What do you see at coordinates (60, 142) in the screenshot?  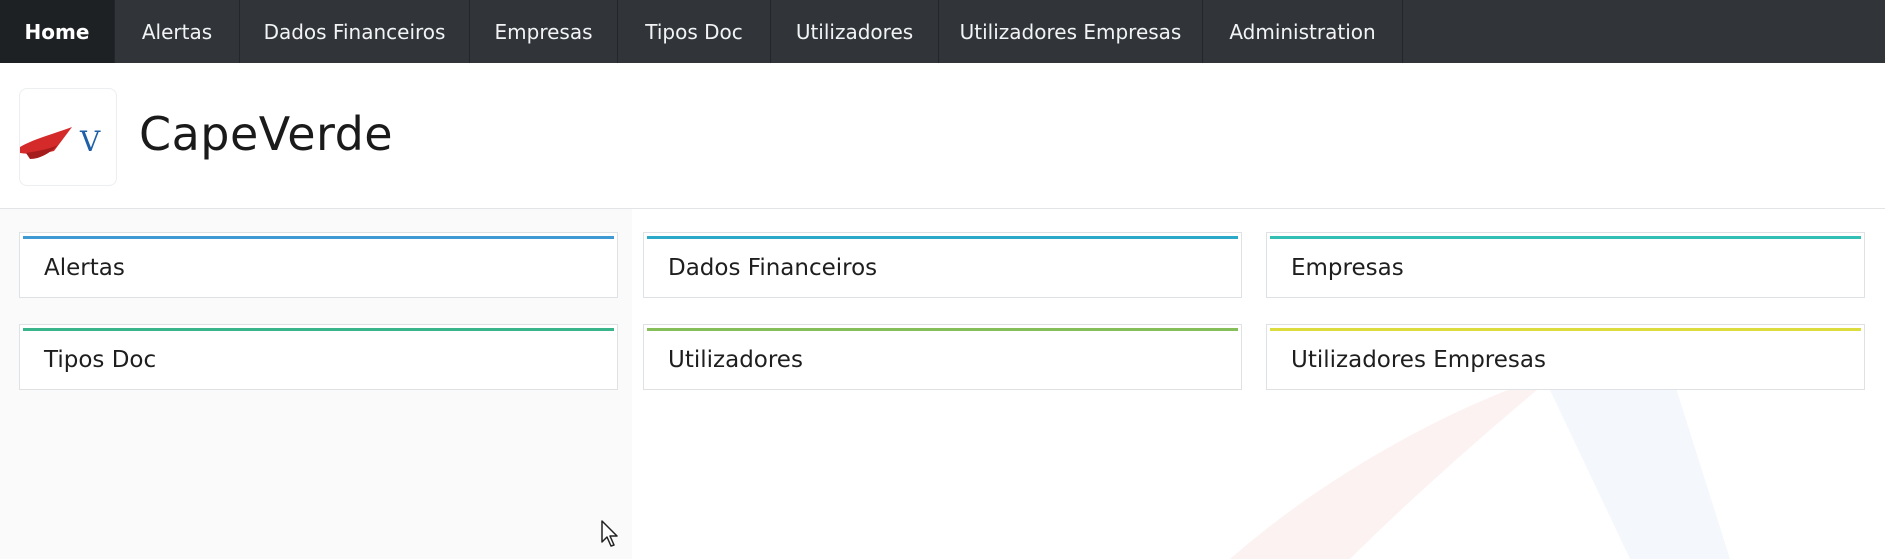 I see `capeverde-logo-icon: V` at bounding box center [60, 142].